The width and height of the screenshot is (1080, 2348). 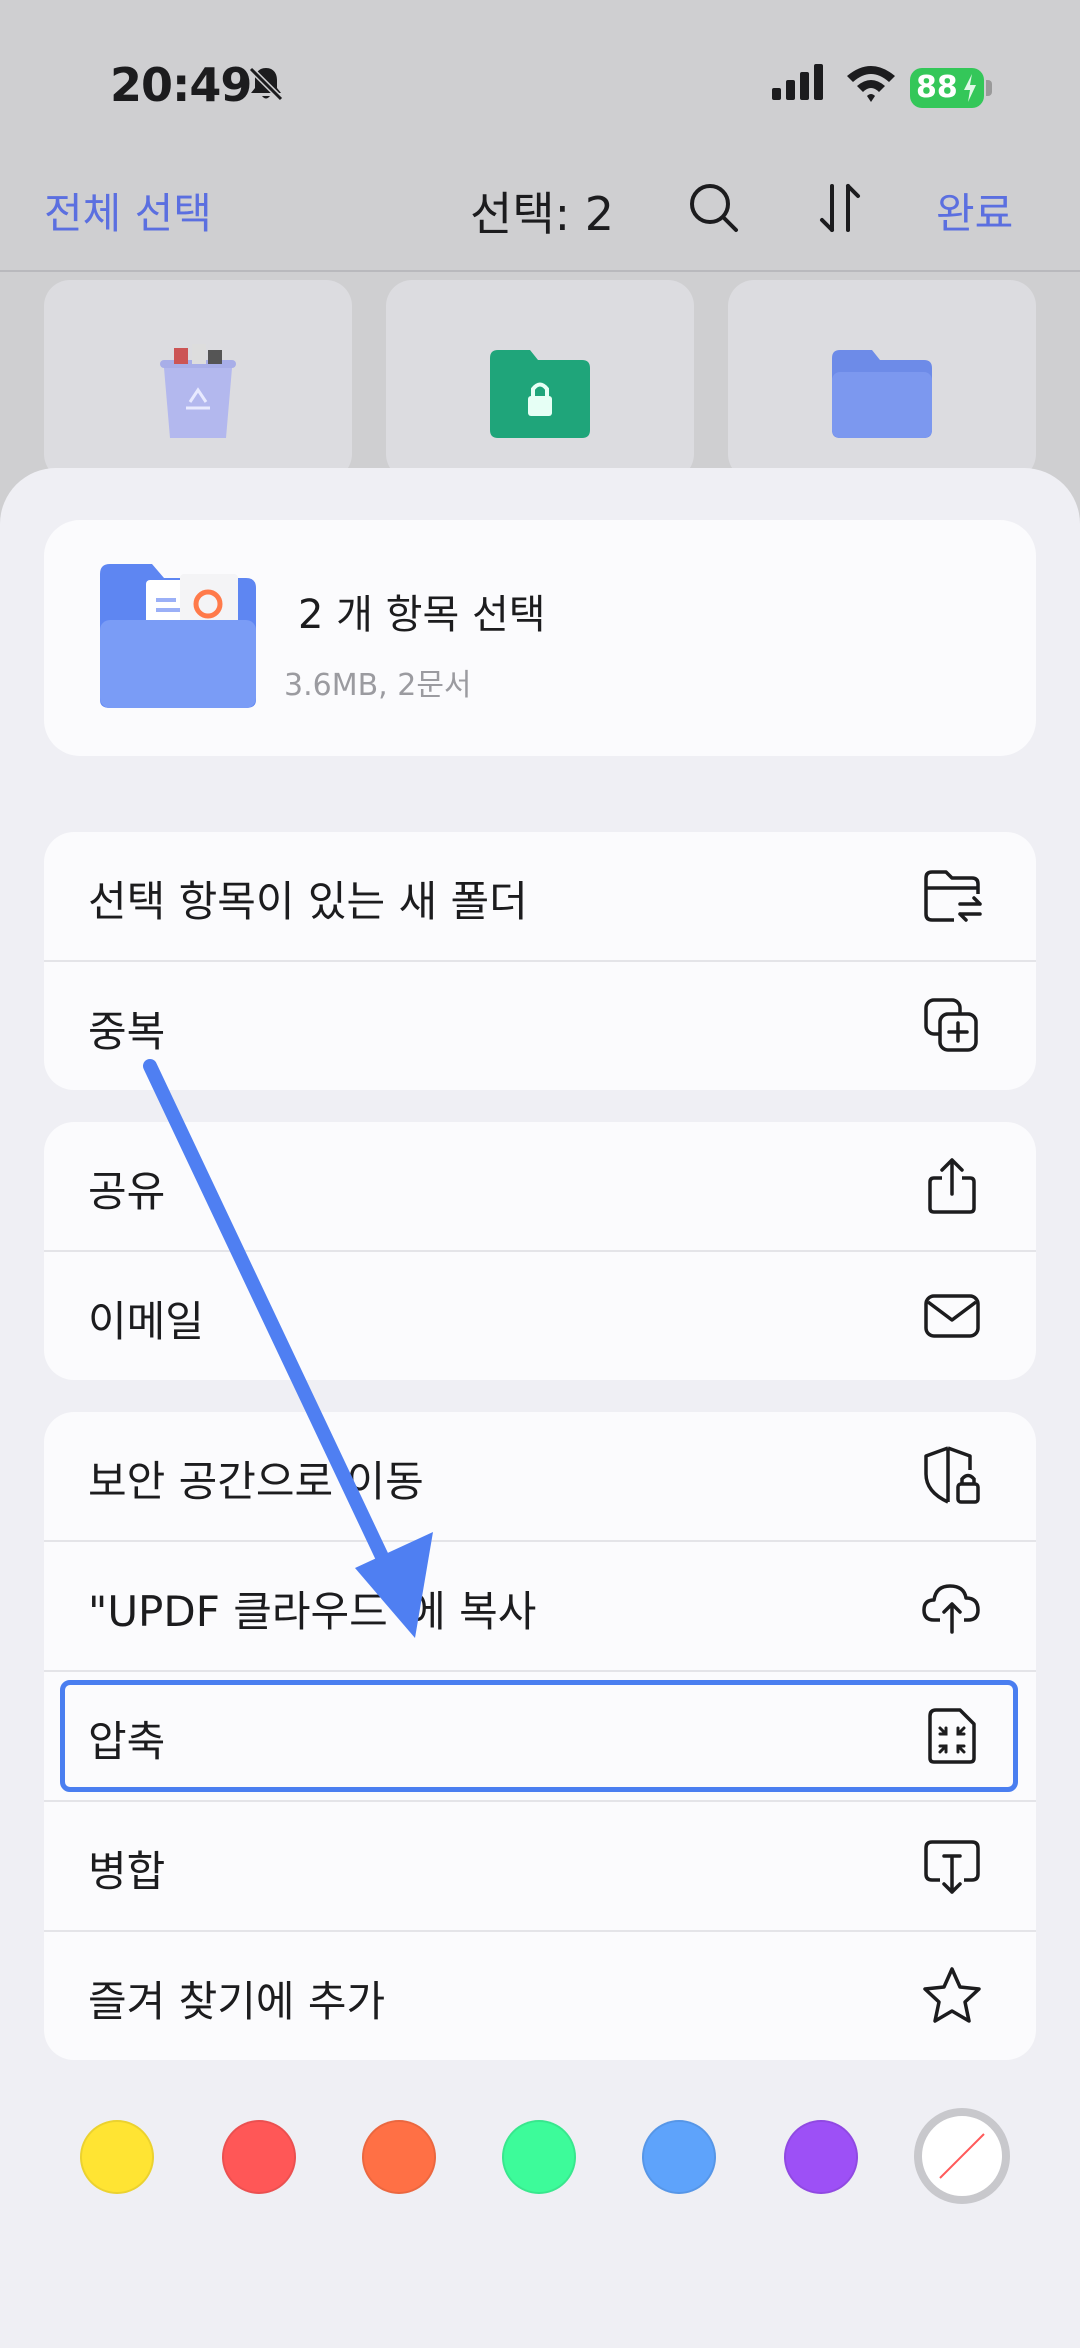 I want to click on search-icon, so click(x=714, y=208).